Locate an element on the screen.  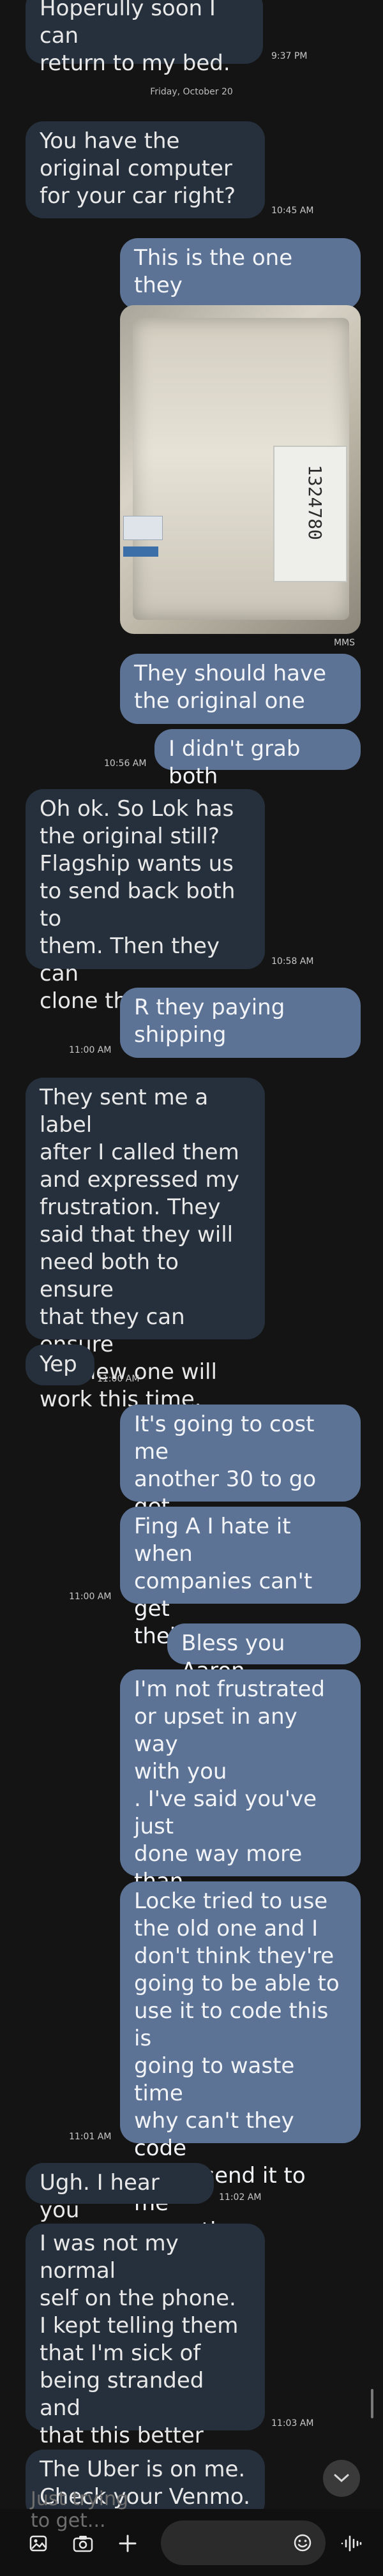
message-outgoing: R they paying shipping is located at coordinates (241, 1023).